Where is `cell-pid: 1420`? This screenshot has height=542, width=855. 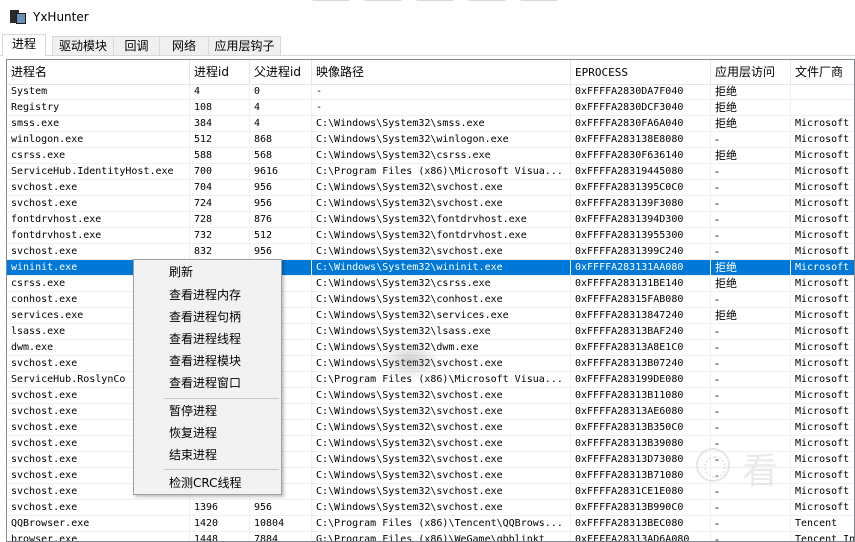 cell-pid: 1420 is located at coordinates (220, 524).